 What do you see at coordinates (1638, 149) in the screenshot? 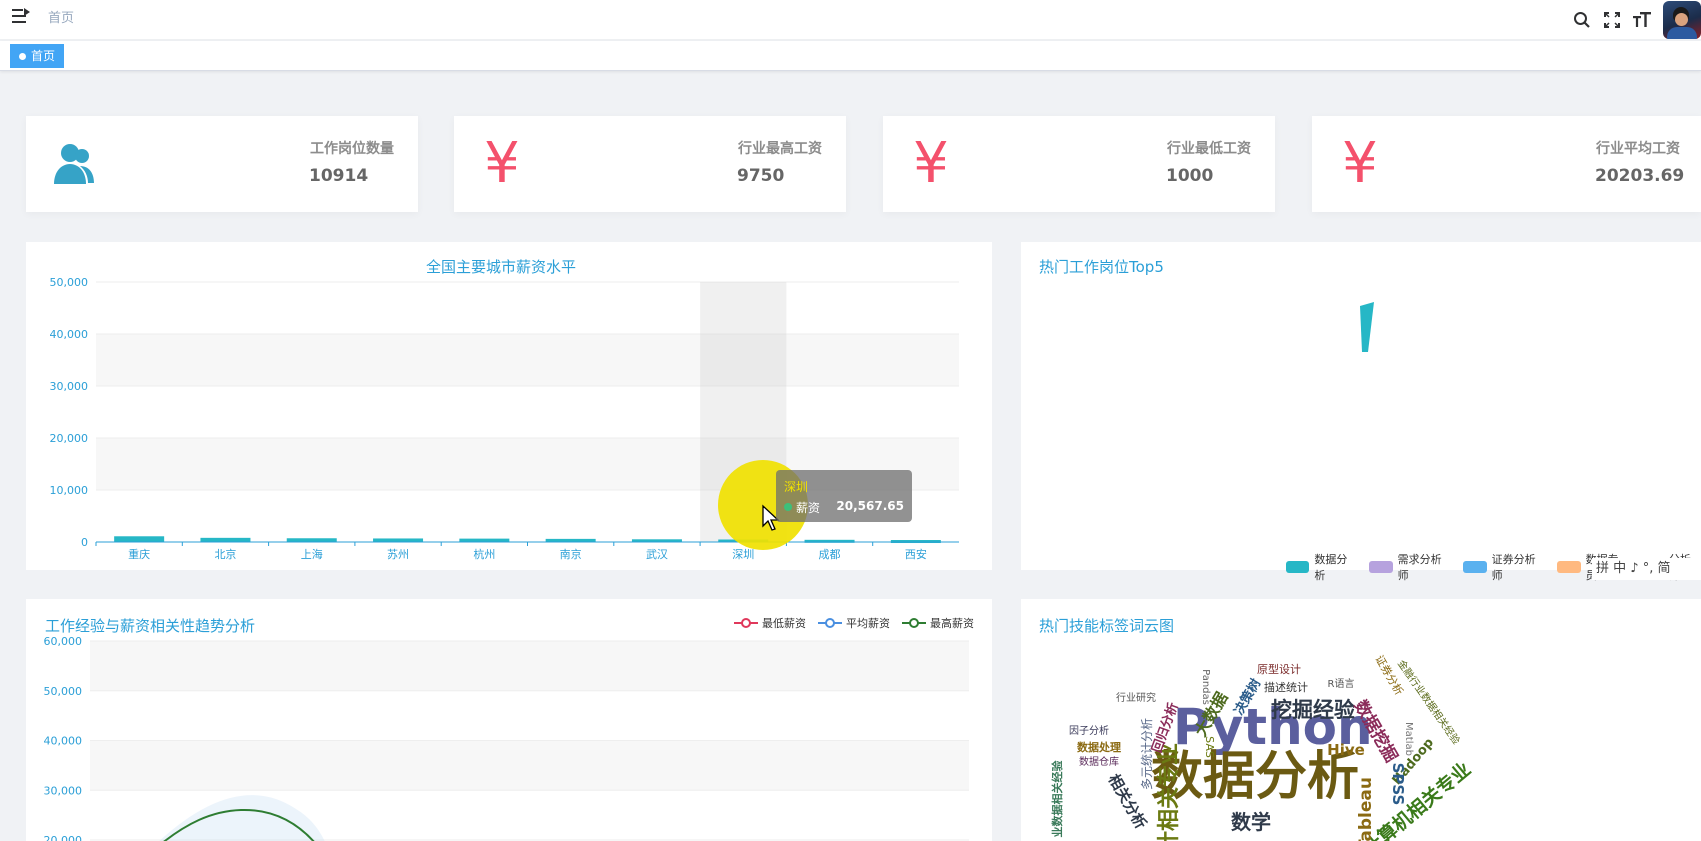
I see `stat-label: 行业平均工资` at bounding box center [1638, 149].